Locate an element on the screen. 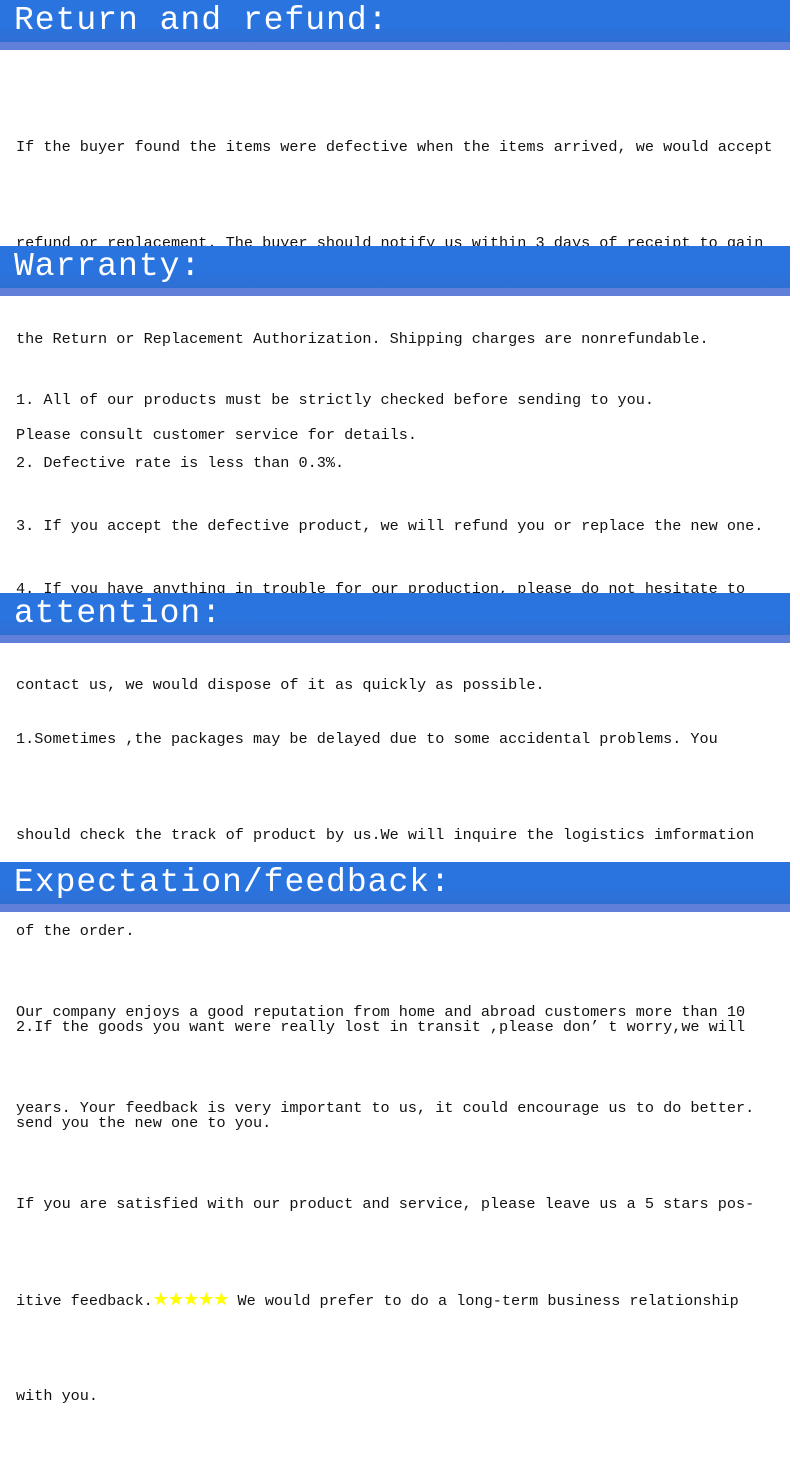 Image resolution: width=800 pixels, height=1476 pixels. section-title-expectation-feedback: Expectation/feedback: is located at coordinates (232, 882).